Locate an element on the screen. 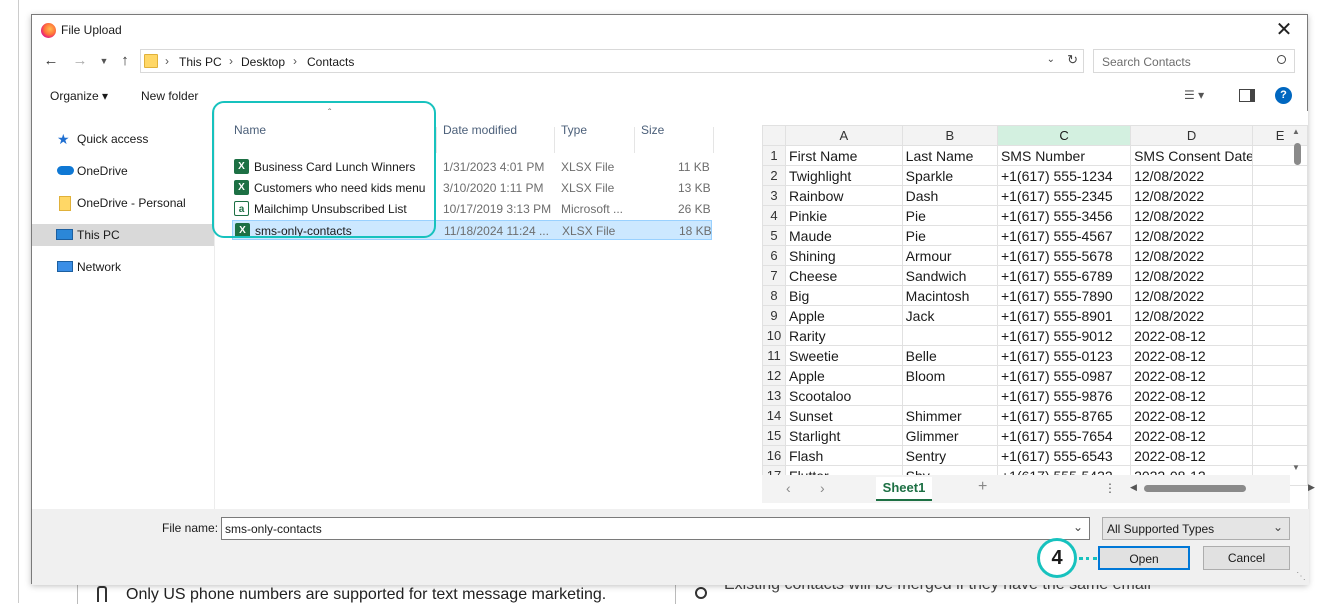  sheet-cell: Rainbow is located at coordinates (844, 195).